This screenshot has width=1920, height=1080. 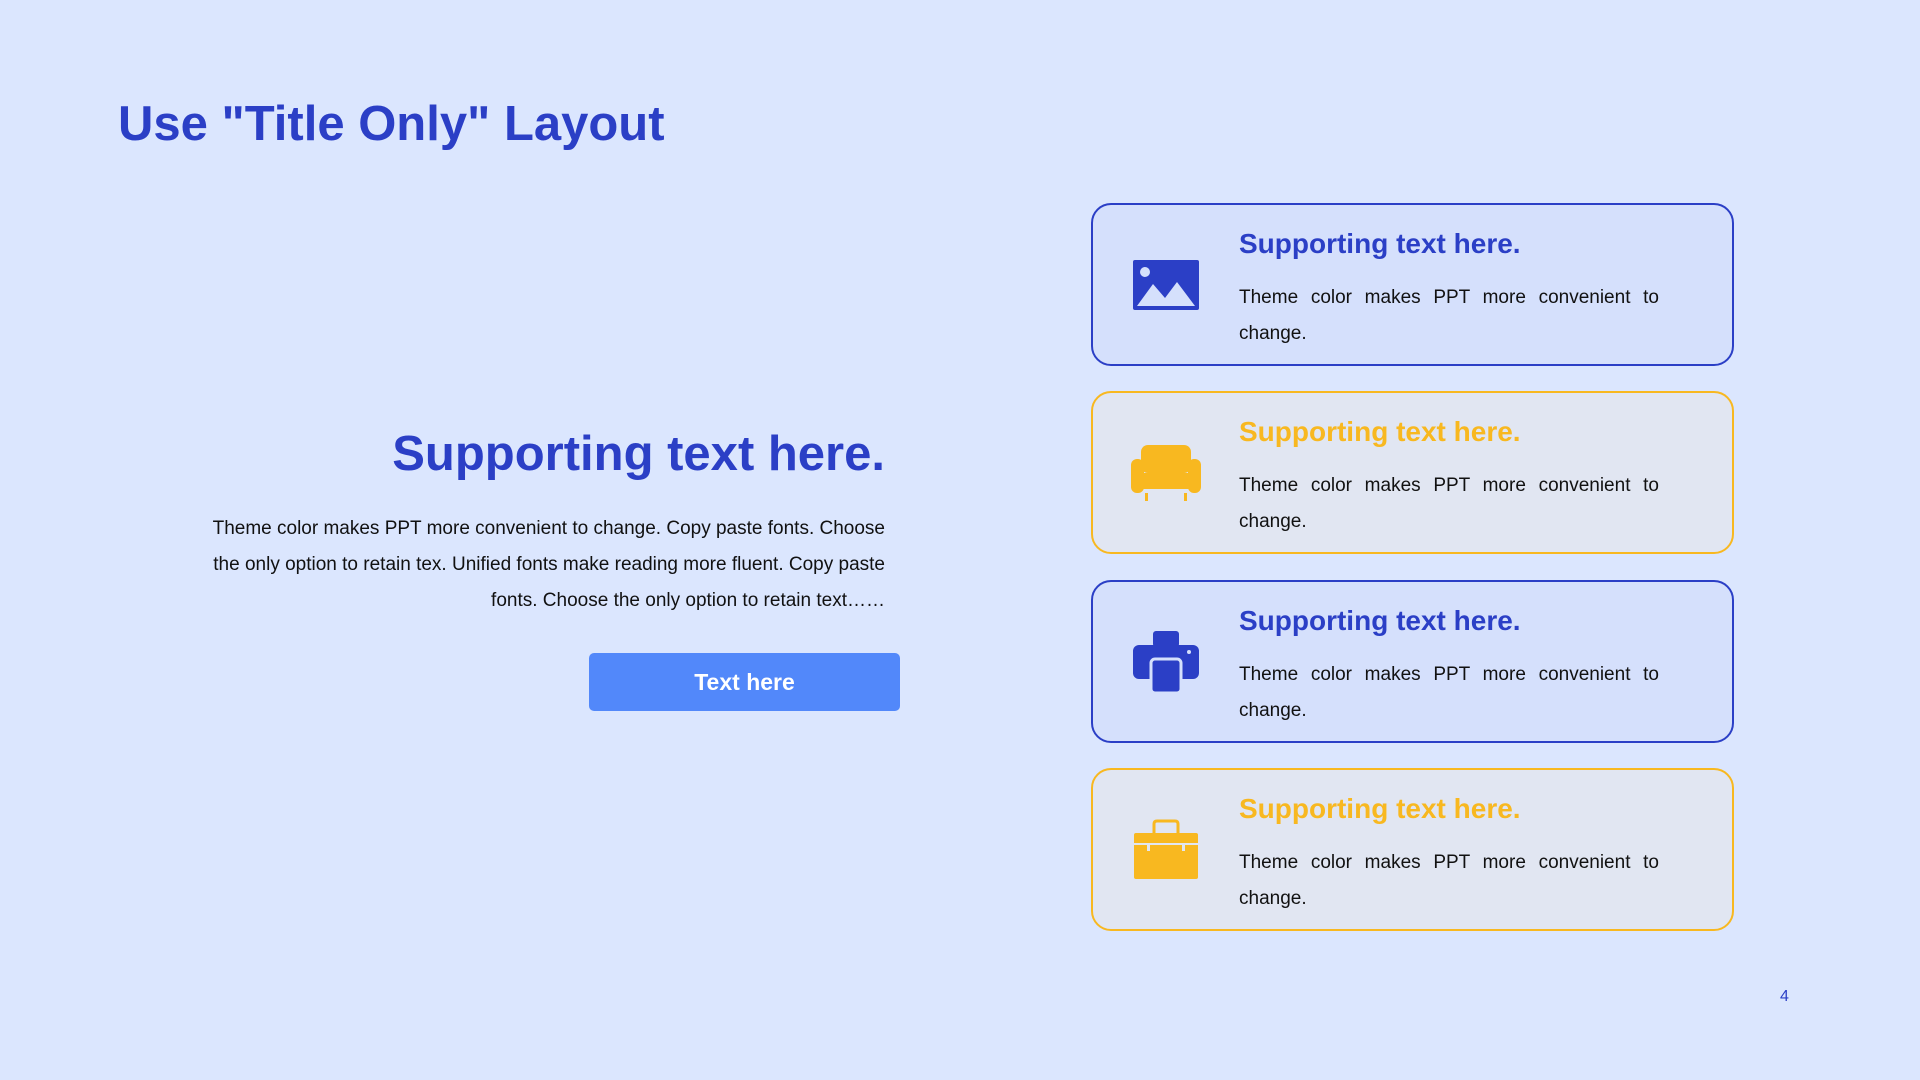 What do you see at coordinates (1166, 473) in the screenshot?
I see `sofa-icon` at bounding box center [1166, 473].